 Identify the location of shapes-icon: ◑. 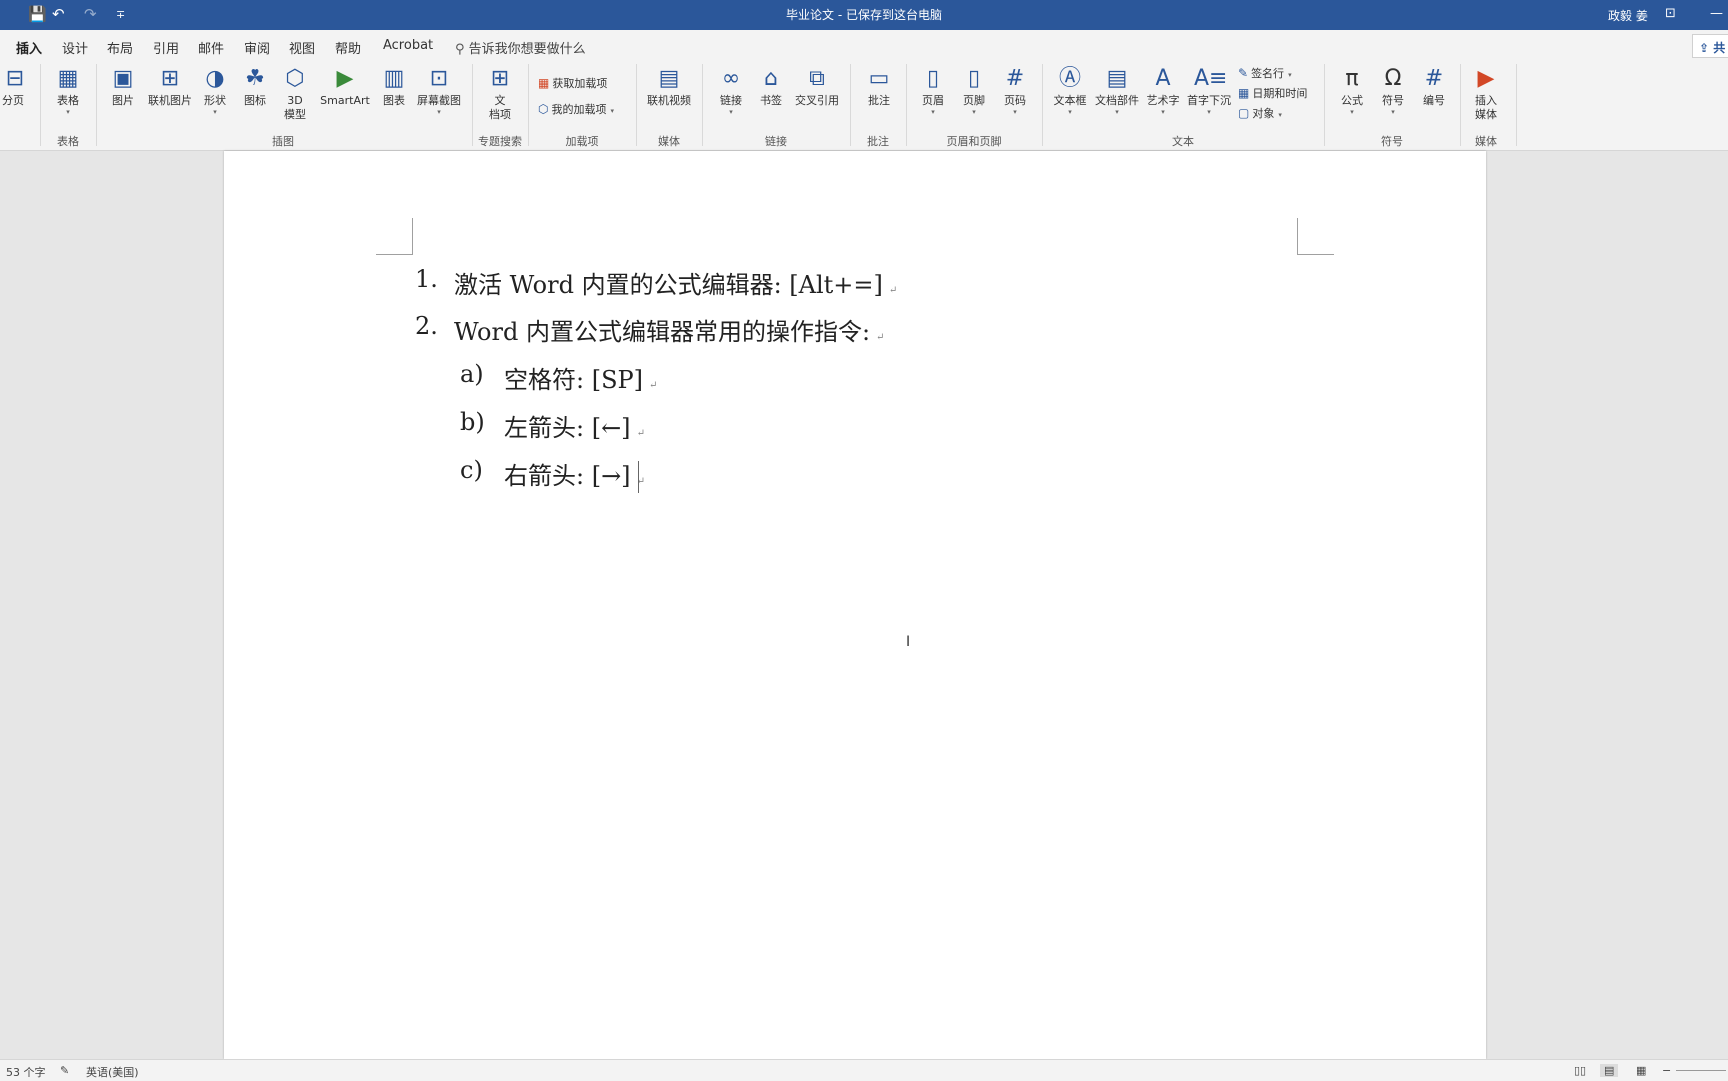
(215, 78).